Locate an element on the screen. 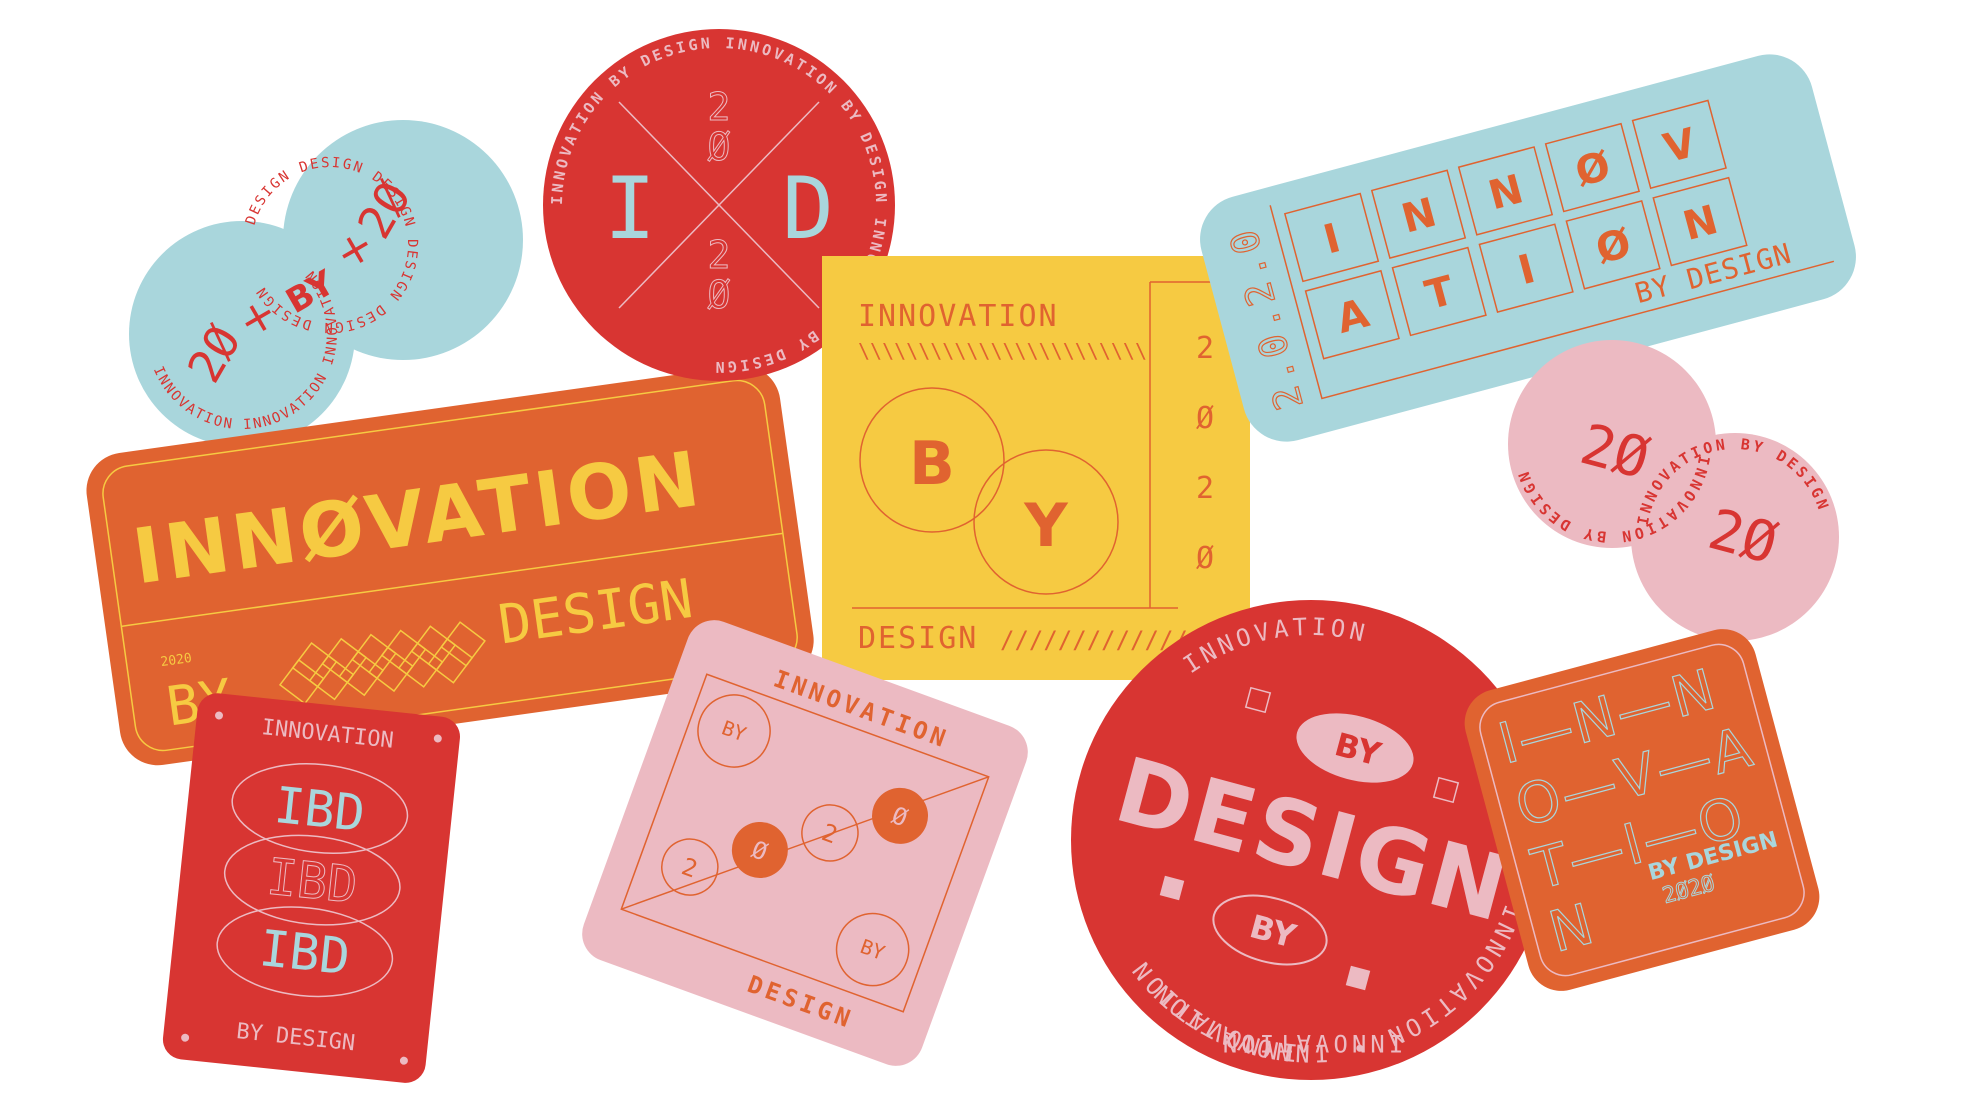  red-id-letter-i: I is located at coordinates (630, 209).